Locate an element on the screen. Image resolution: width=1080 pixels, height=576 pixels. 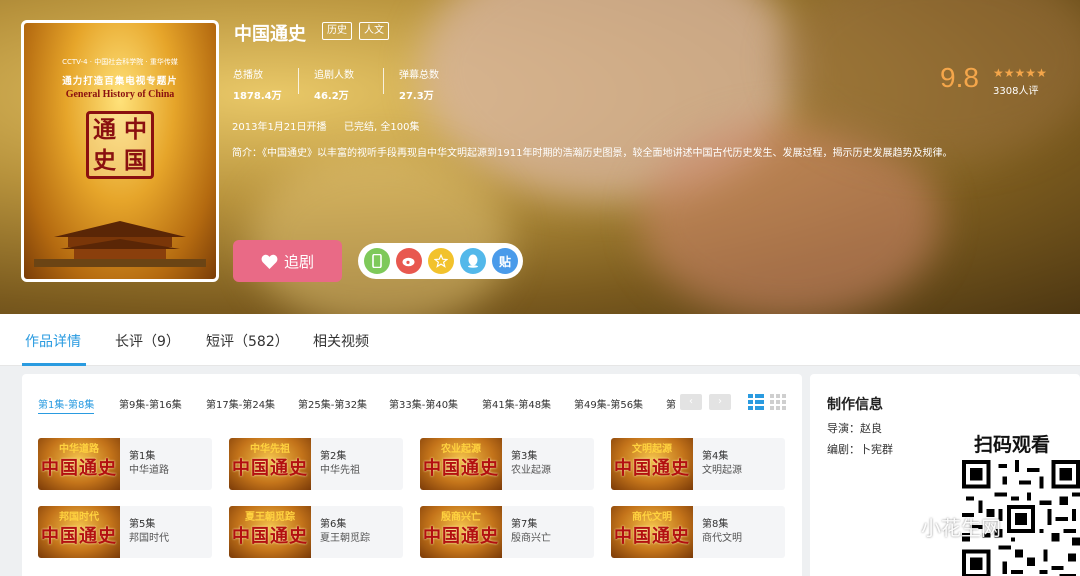
episode-thumbnail: 夏王朝觅踪 中国通史 is located at coordinates (270, 532).